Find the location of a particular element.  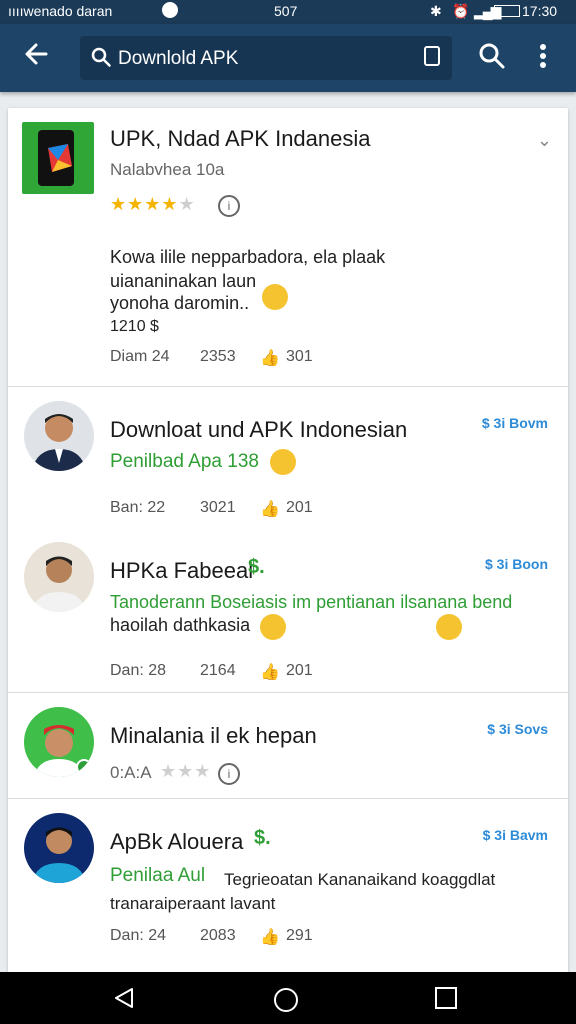

rating-stars: ★★★ is located at coordinates (186, 771).